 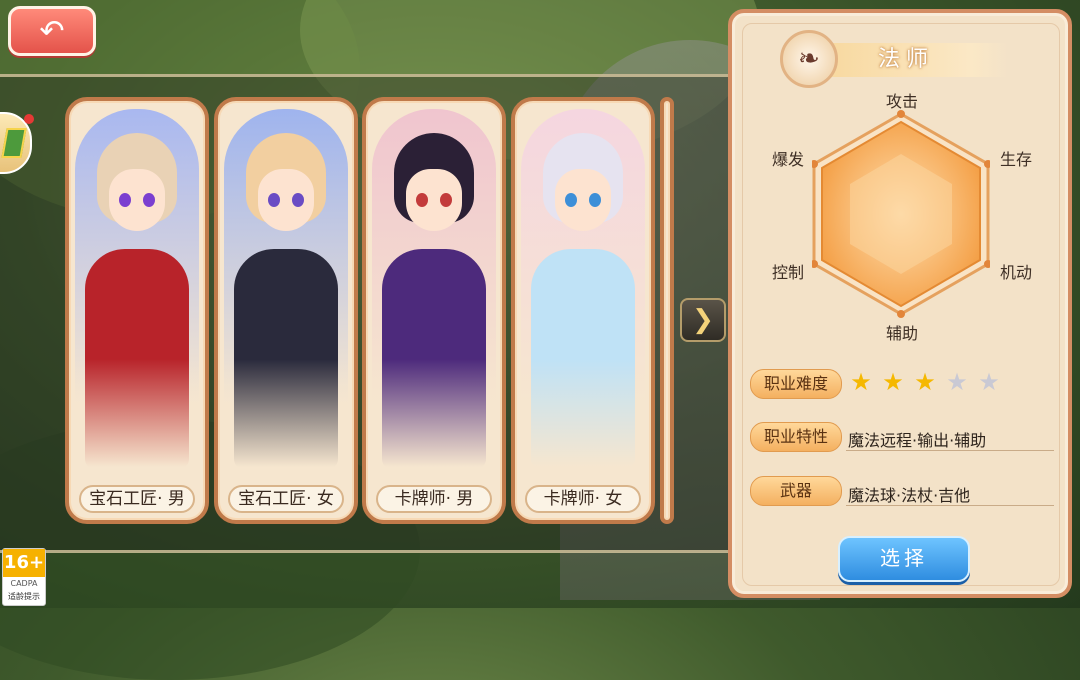 I want to click on class-name: 法师, so click(x=906, y=59).